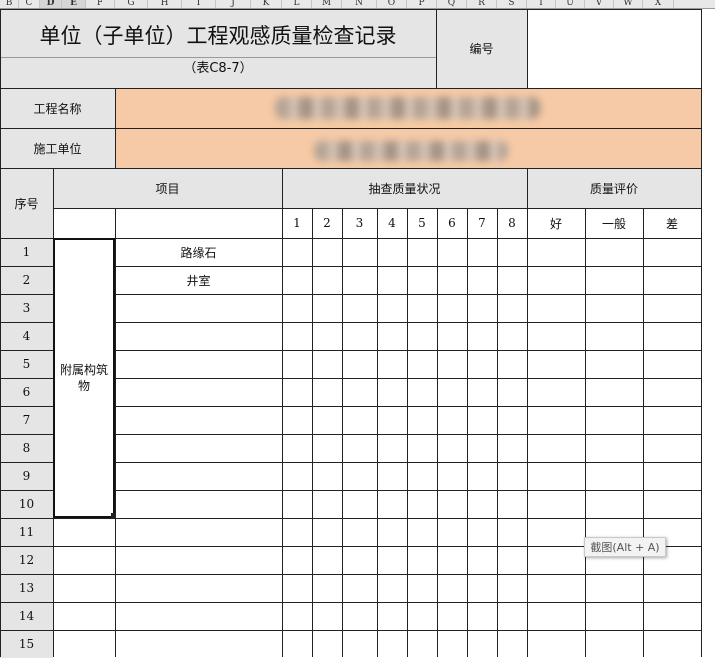  What do you see at coordinates (452, 4) in the screenshot?
I see `column-header-q: Q` at bounding box center [452, 4].